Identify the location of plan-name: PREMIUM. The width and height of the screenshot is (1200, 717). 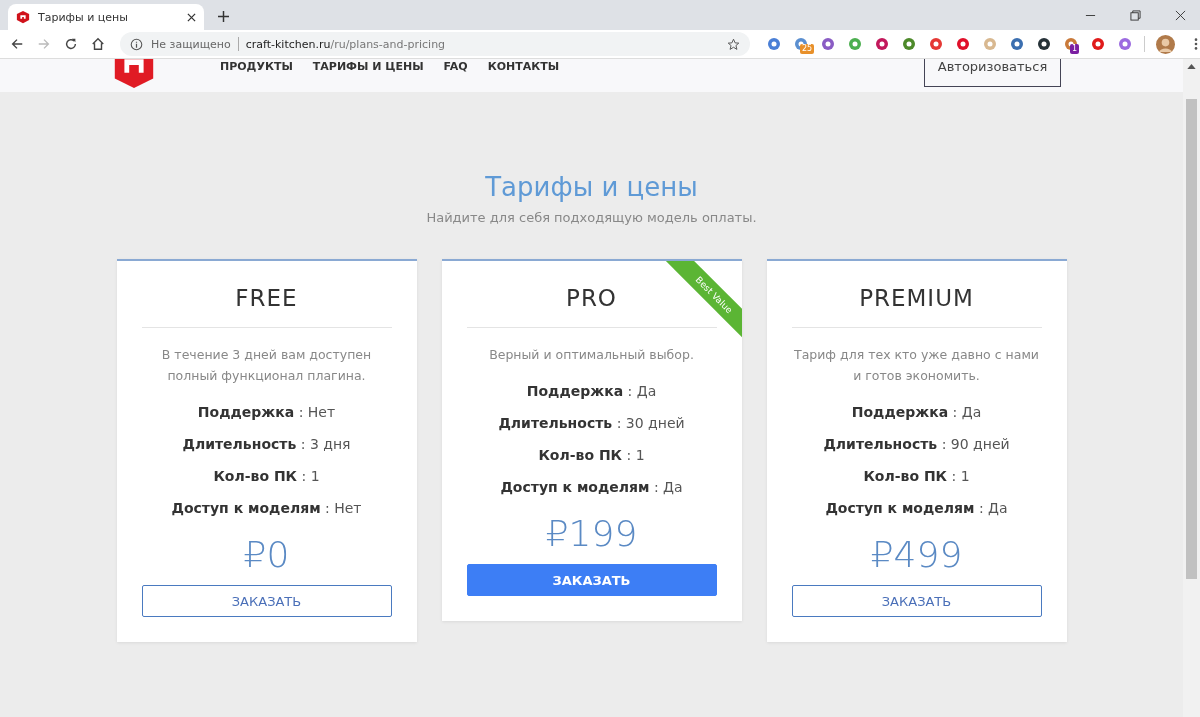
(916, 298).